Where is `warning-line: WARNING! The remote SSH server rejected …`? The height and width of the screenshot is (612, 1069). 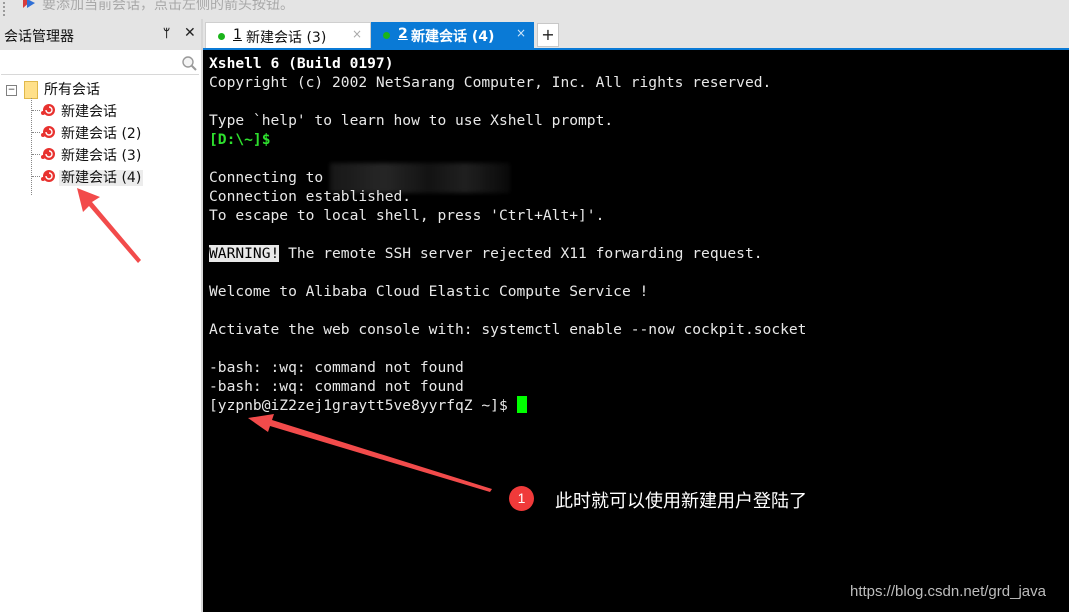
warning-line: WARNING! The remote SSH server rejected … is located at coordinates (486, 253).